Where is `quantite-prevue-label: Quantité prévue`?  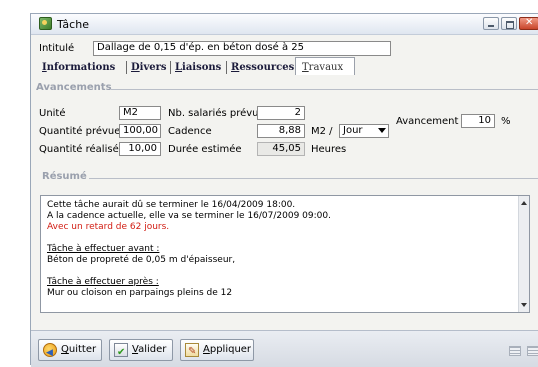 quantite-prevue-label: Quantité prévue is located at coordinates (80, 131).